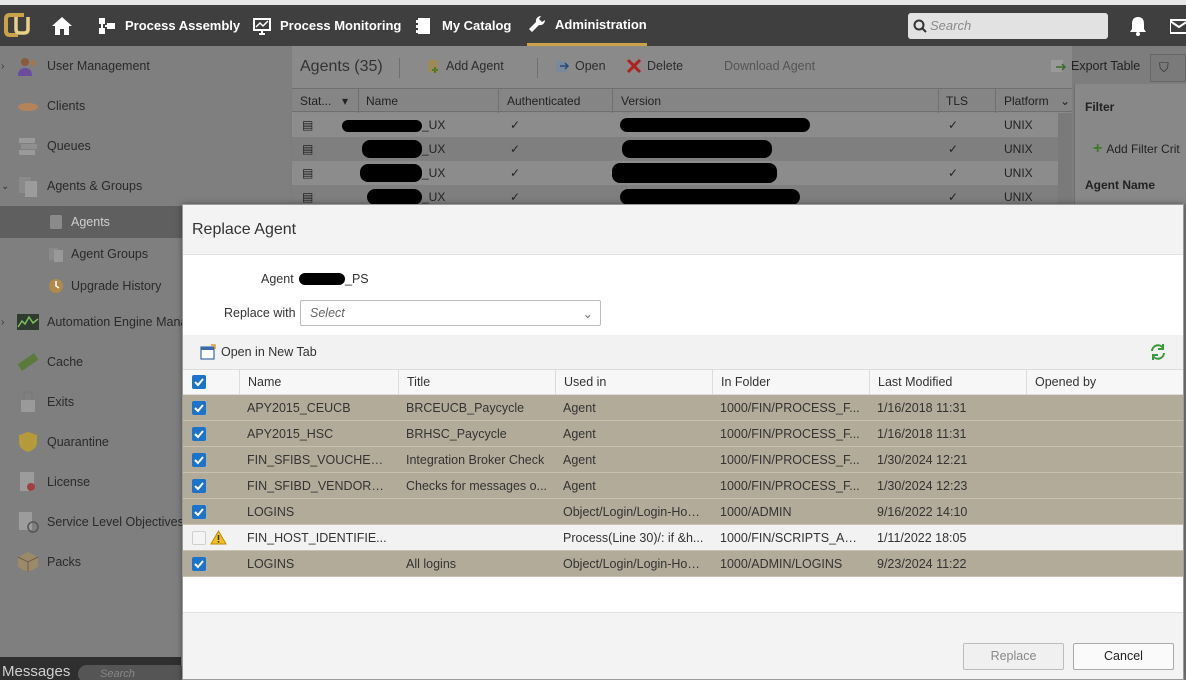 The height and width of the screenshot is (680, 1186). I want to click on authenticated-check: ✓, so click(515, 125).